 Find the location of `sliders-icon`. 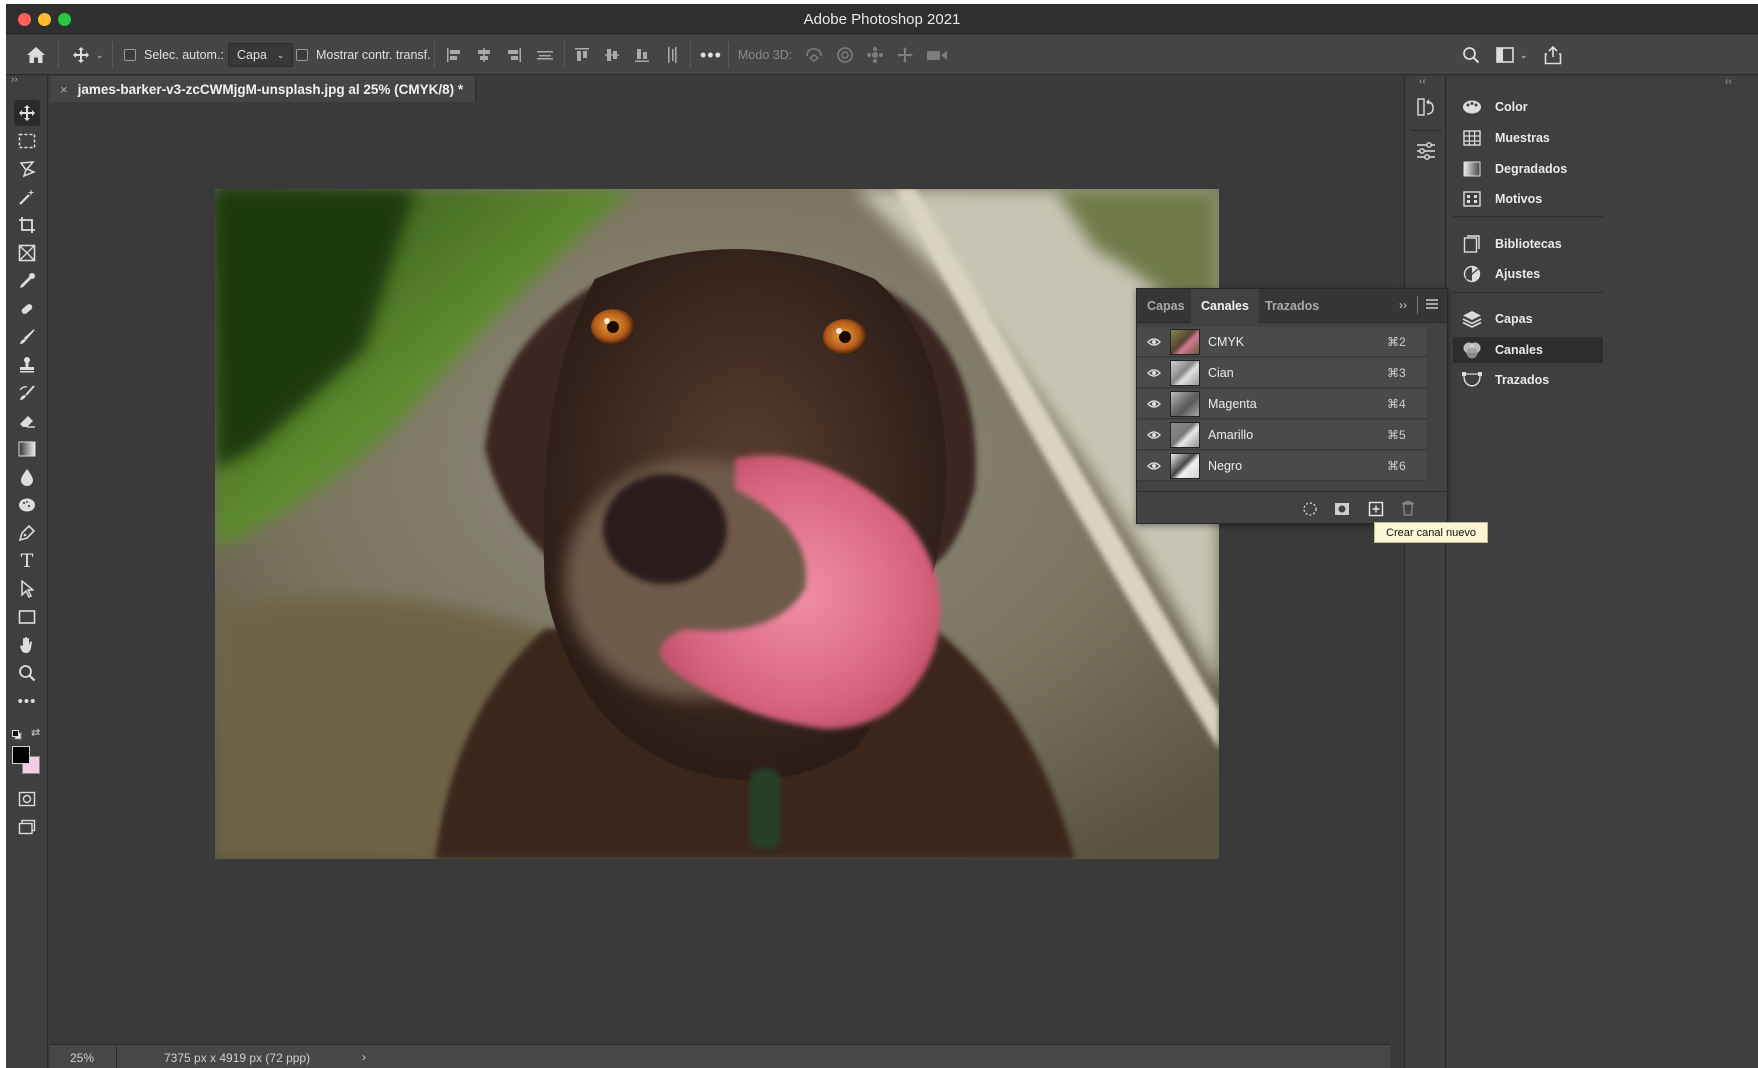

sliders-icon is located at coordinates (1426, 151).